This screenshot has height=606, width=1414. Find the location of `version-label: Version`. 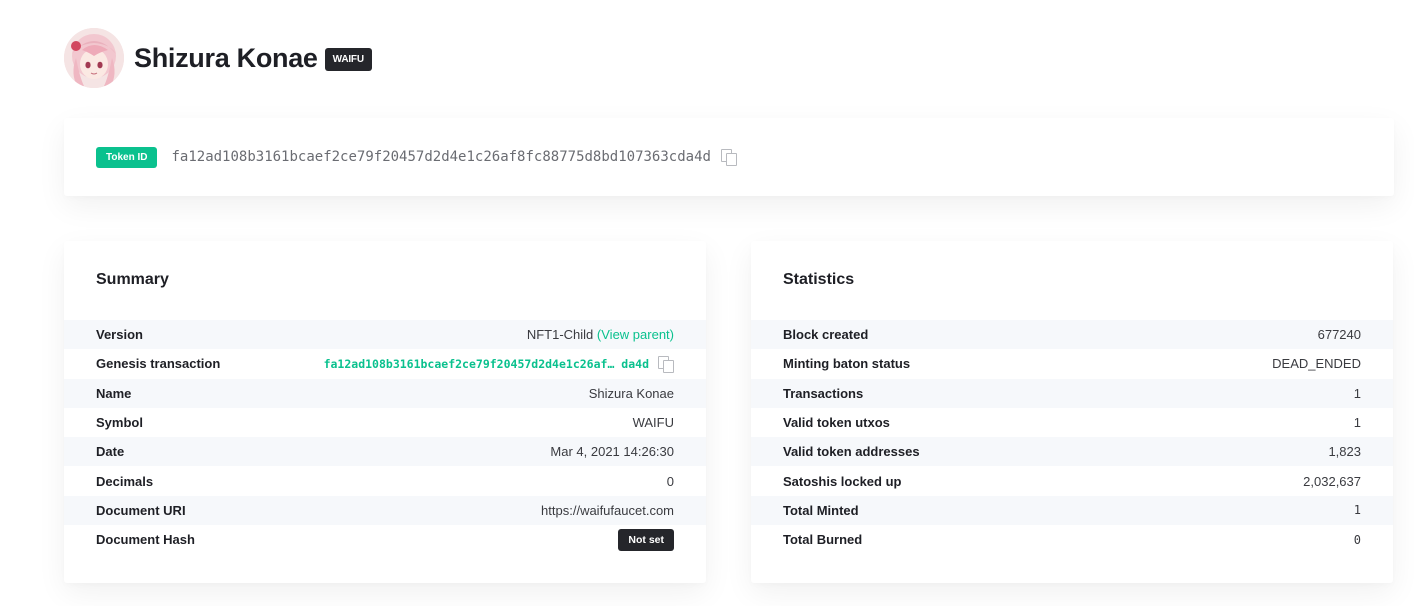

version-label: Version is located at coordinates (119, 335).